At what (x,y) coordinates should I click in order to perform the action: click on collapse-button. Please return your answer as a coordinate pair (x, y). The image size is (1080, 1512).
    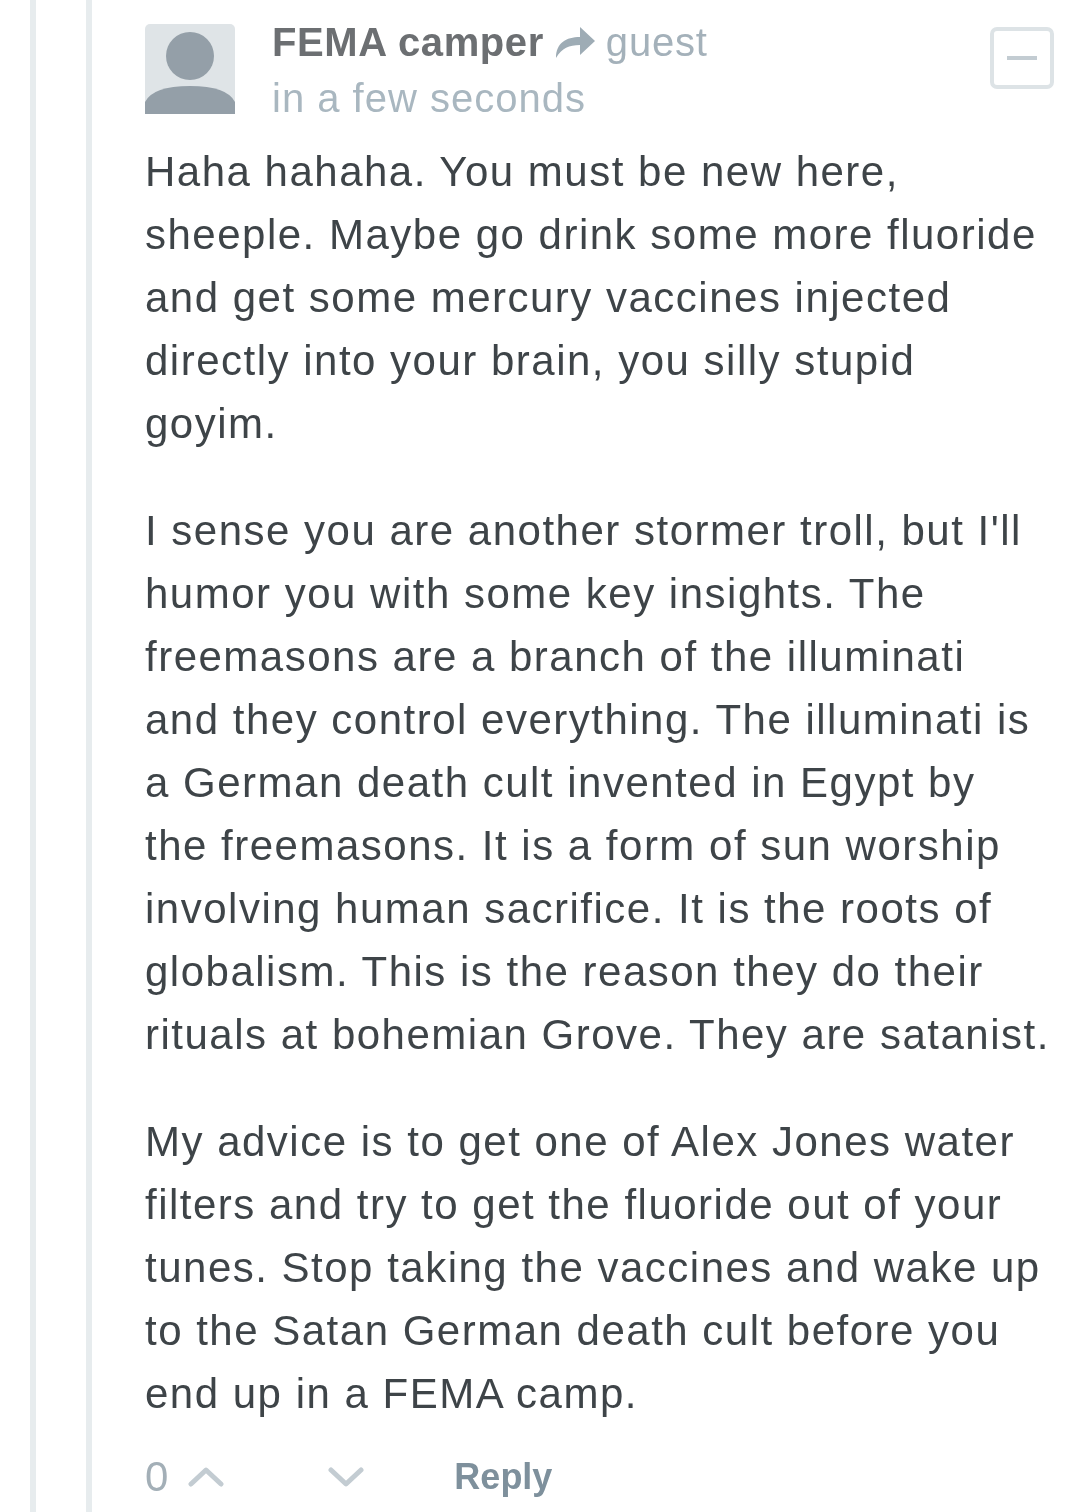
    Looking at the image, I should click on (1022, 58).